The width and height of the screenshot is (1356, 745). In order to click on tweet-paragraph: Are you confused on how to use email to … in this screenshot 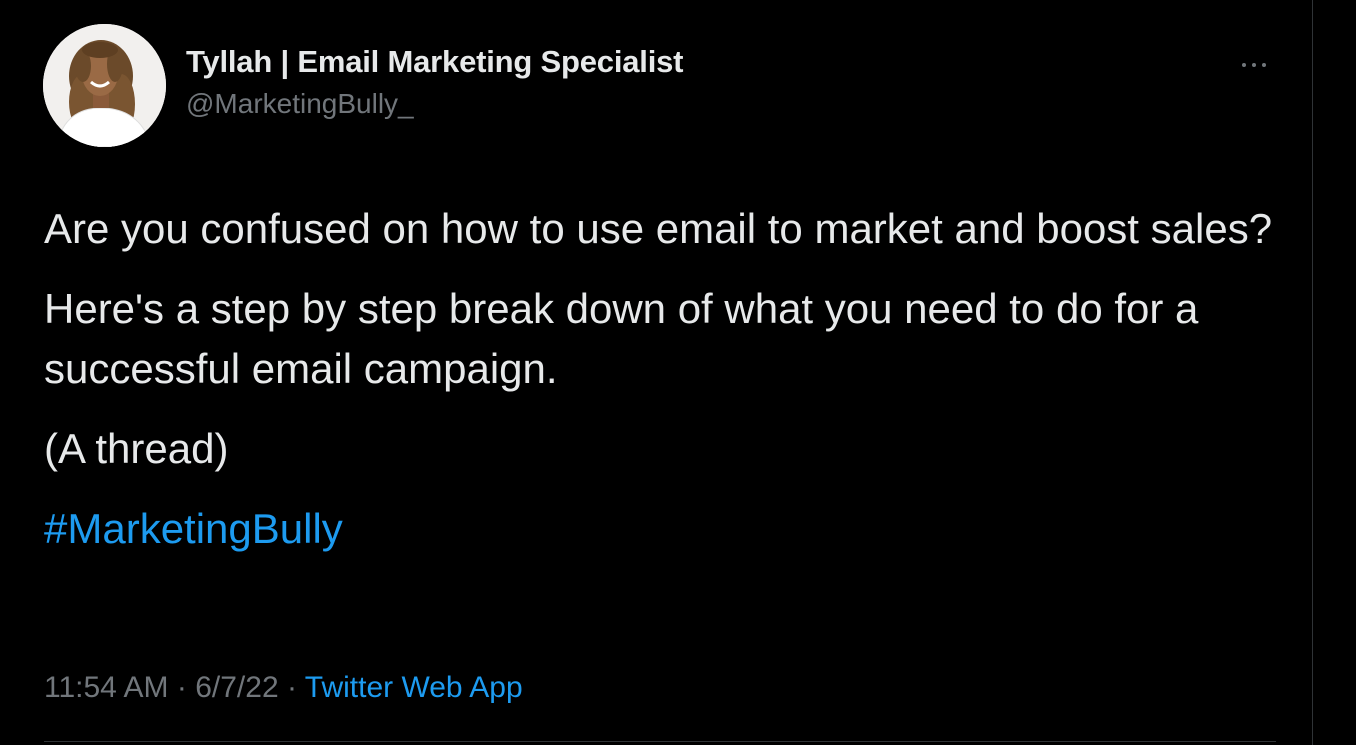, I will do `click(658, 228)`.